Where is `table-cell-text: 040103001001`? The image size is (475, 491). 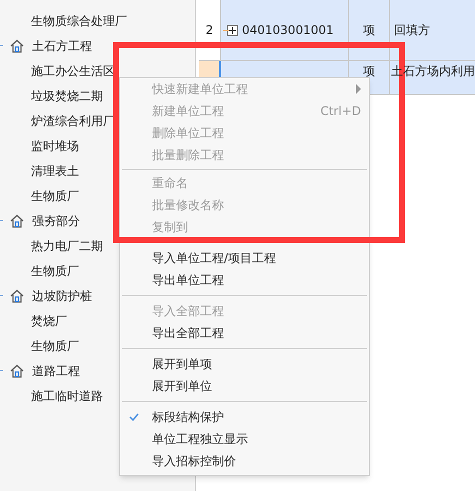
table-cell-text: 040103001001 is located at coordinates (288, 30).